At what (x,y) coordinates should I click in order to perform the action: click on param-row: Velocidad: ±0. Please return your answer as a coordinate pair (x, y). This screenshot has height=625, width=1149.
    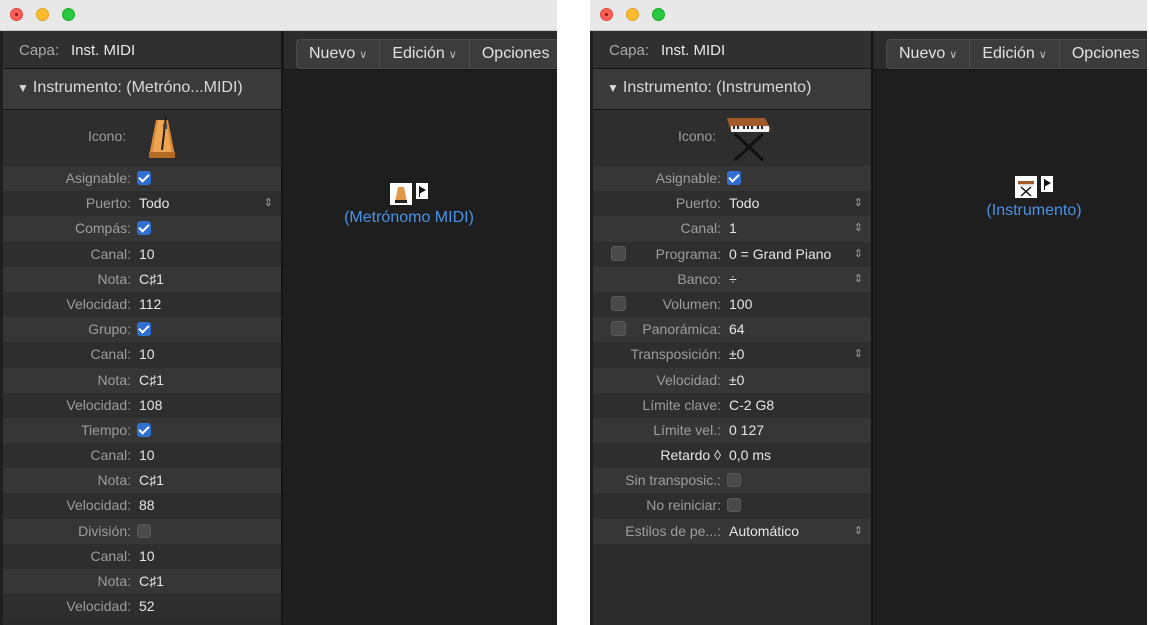
    Looking at the image, I should click on (732, 380).